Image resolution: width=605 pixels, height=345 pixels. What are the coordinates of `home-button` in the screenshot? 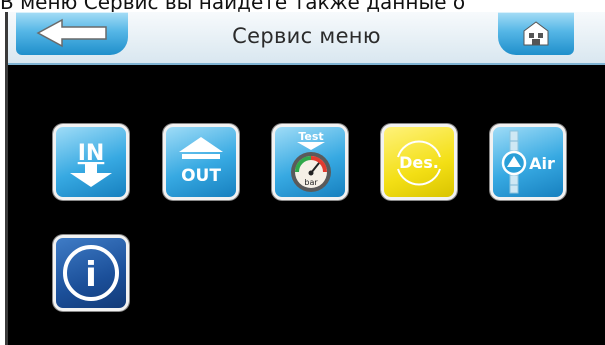 It's located at (536, 33).